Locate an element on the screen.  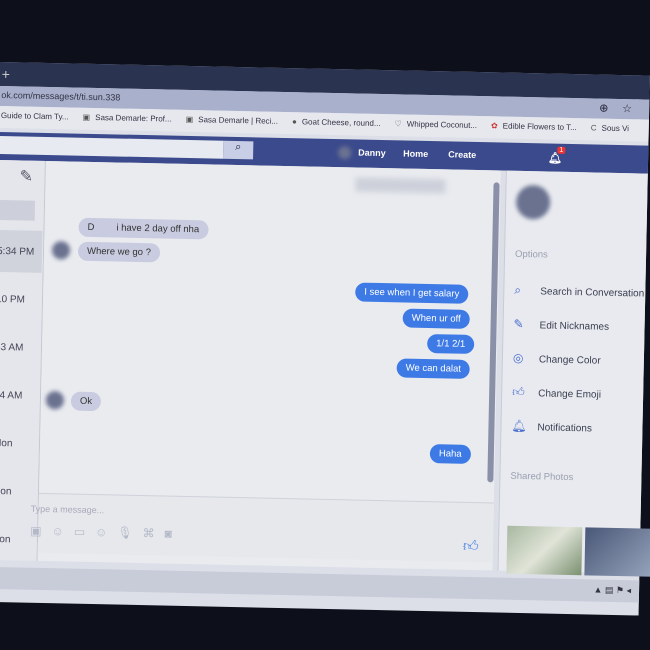
camera-icon: ◙ is located at coordinates (168, 534).